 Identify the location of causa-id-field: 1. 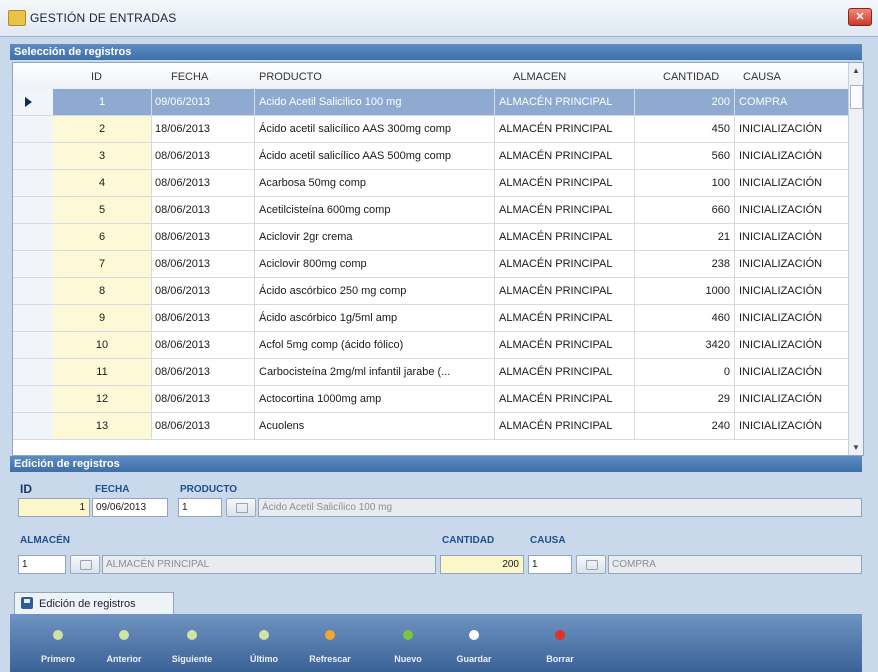
(550, 564).